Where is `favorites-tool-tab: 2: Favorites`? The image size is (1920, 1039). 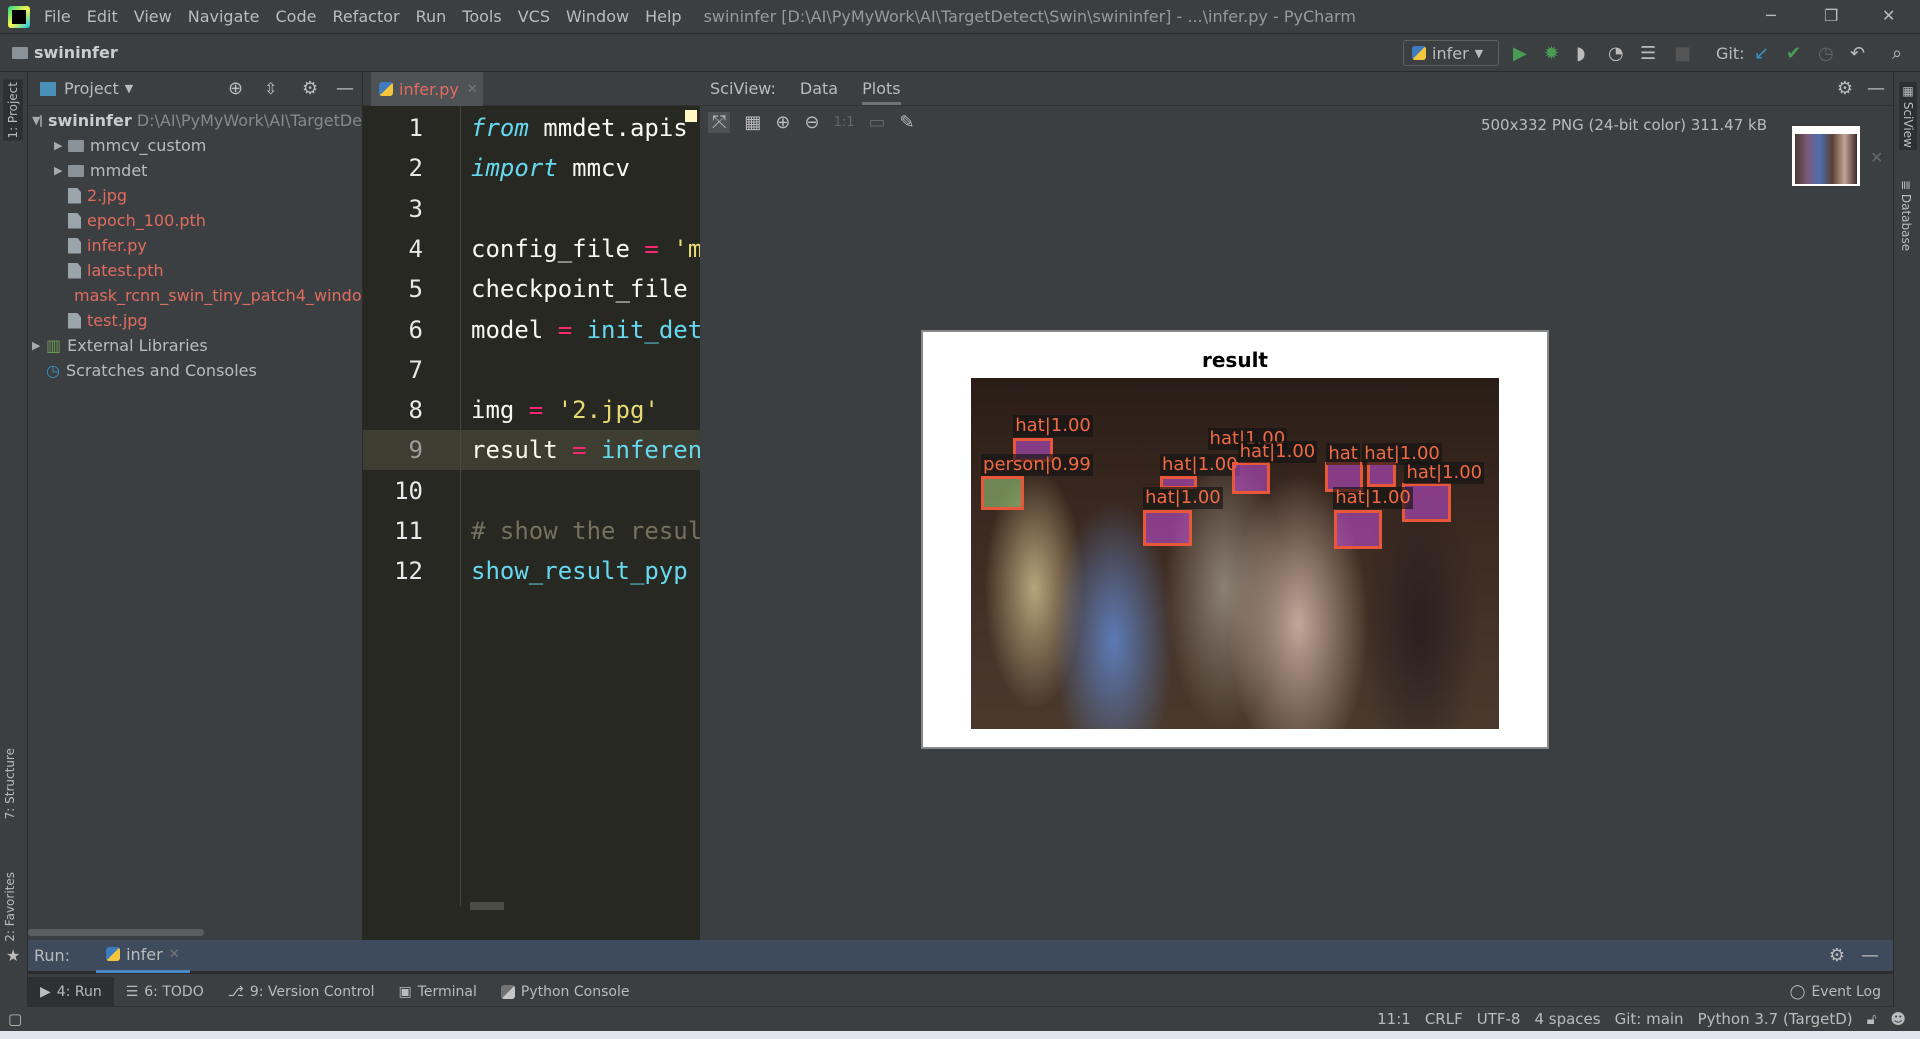
favorites-tool-tab: 2: Favorites is located at coordinates (10, 907).